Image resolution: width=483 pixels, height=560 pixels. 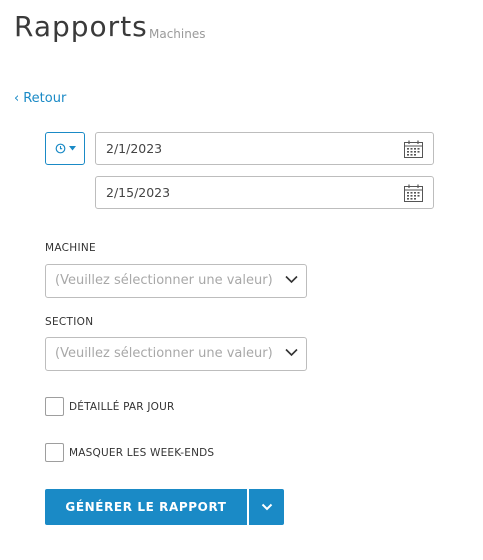 I want to click on back-link: ‹ Retour, so click(x=40, y=98).